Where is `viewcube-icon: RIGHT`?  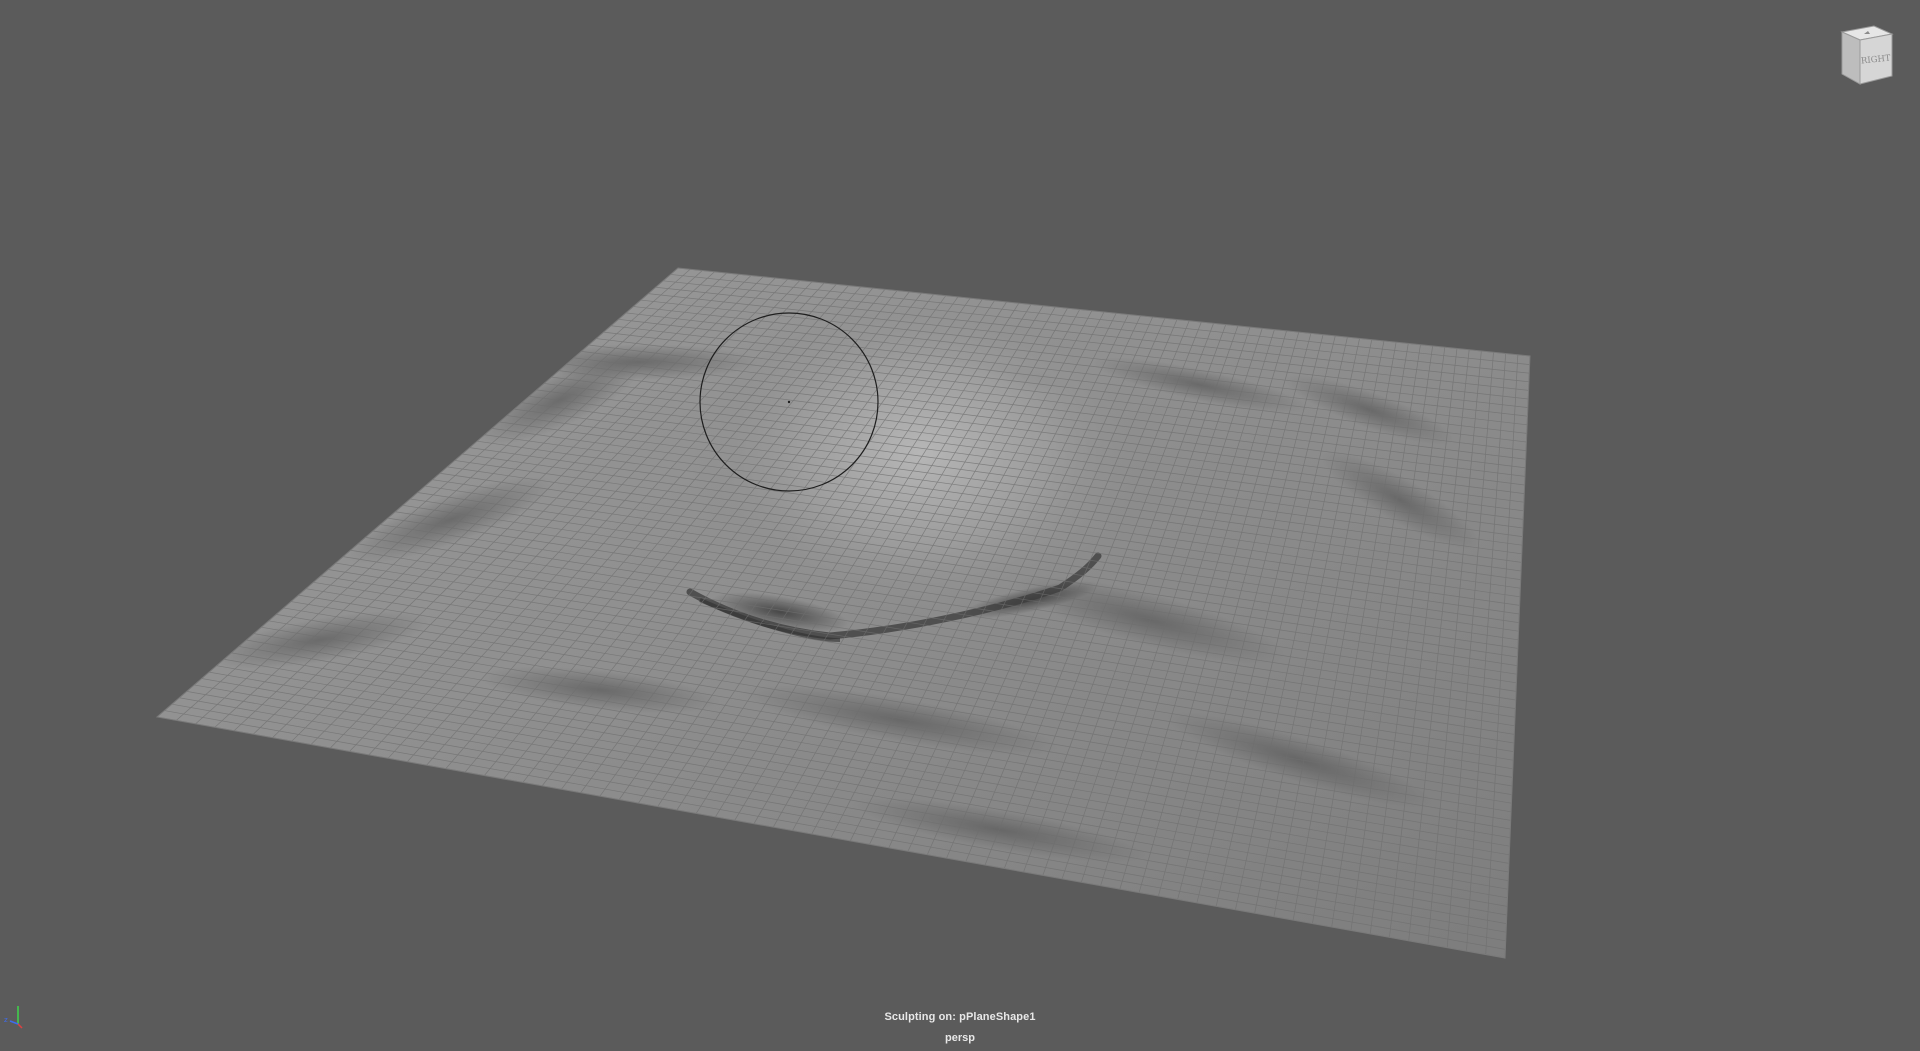
viewcube-icon: RIGHT is located at coordinates (1867, 55).